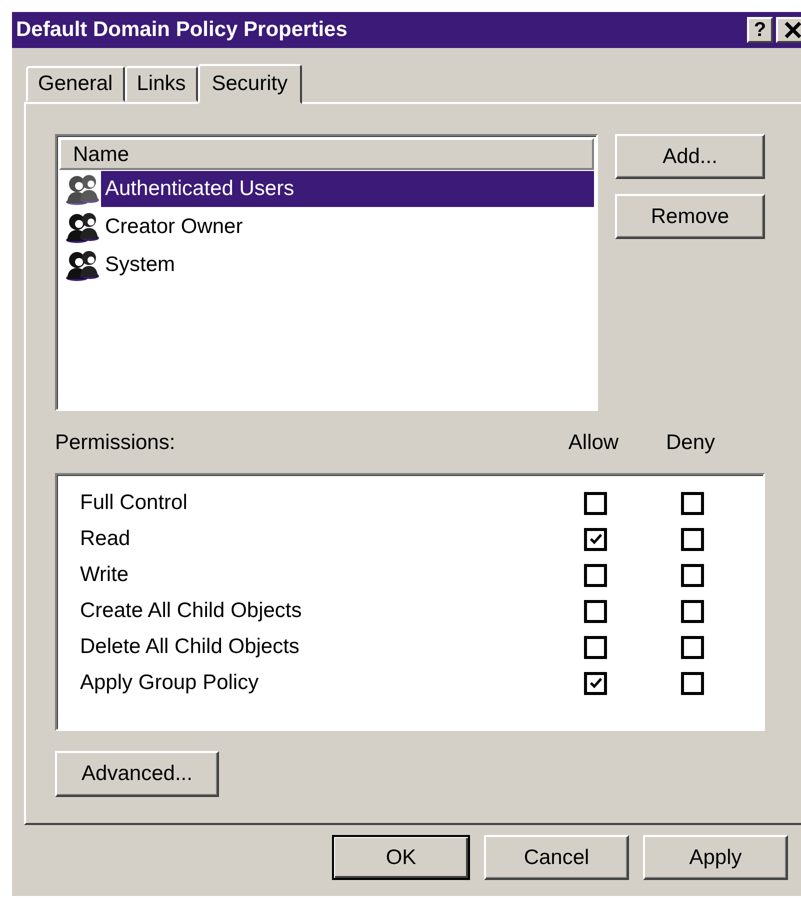  Describe the element at coordinates (182, 30) in the screenshot. I see `window-title: Default Domain Policy Properties` at that location.